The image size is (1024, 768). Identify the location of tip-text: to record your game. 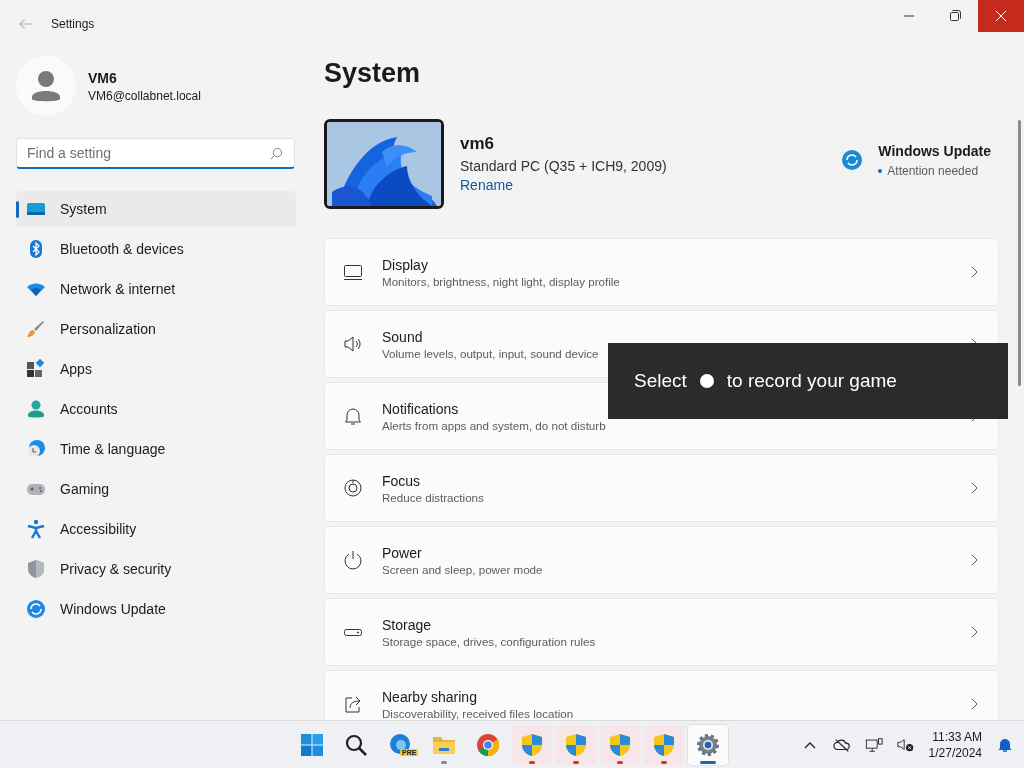
(811, 381).